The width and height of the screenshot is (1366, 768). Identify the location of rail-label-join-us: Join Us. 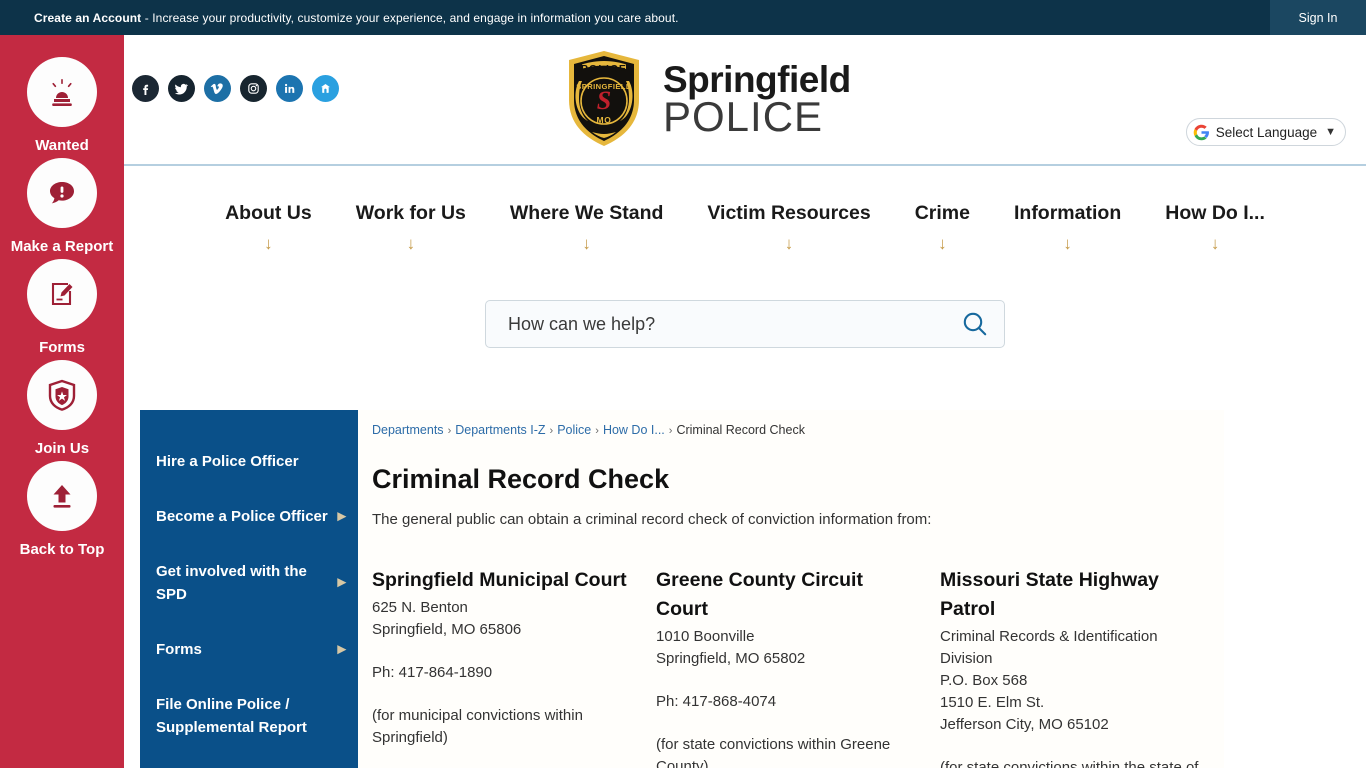
(62, 448).